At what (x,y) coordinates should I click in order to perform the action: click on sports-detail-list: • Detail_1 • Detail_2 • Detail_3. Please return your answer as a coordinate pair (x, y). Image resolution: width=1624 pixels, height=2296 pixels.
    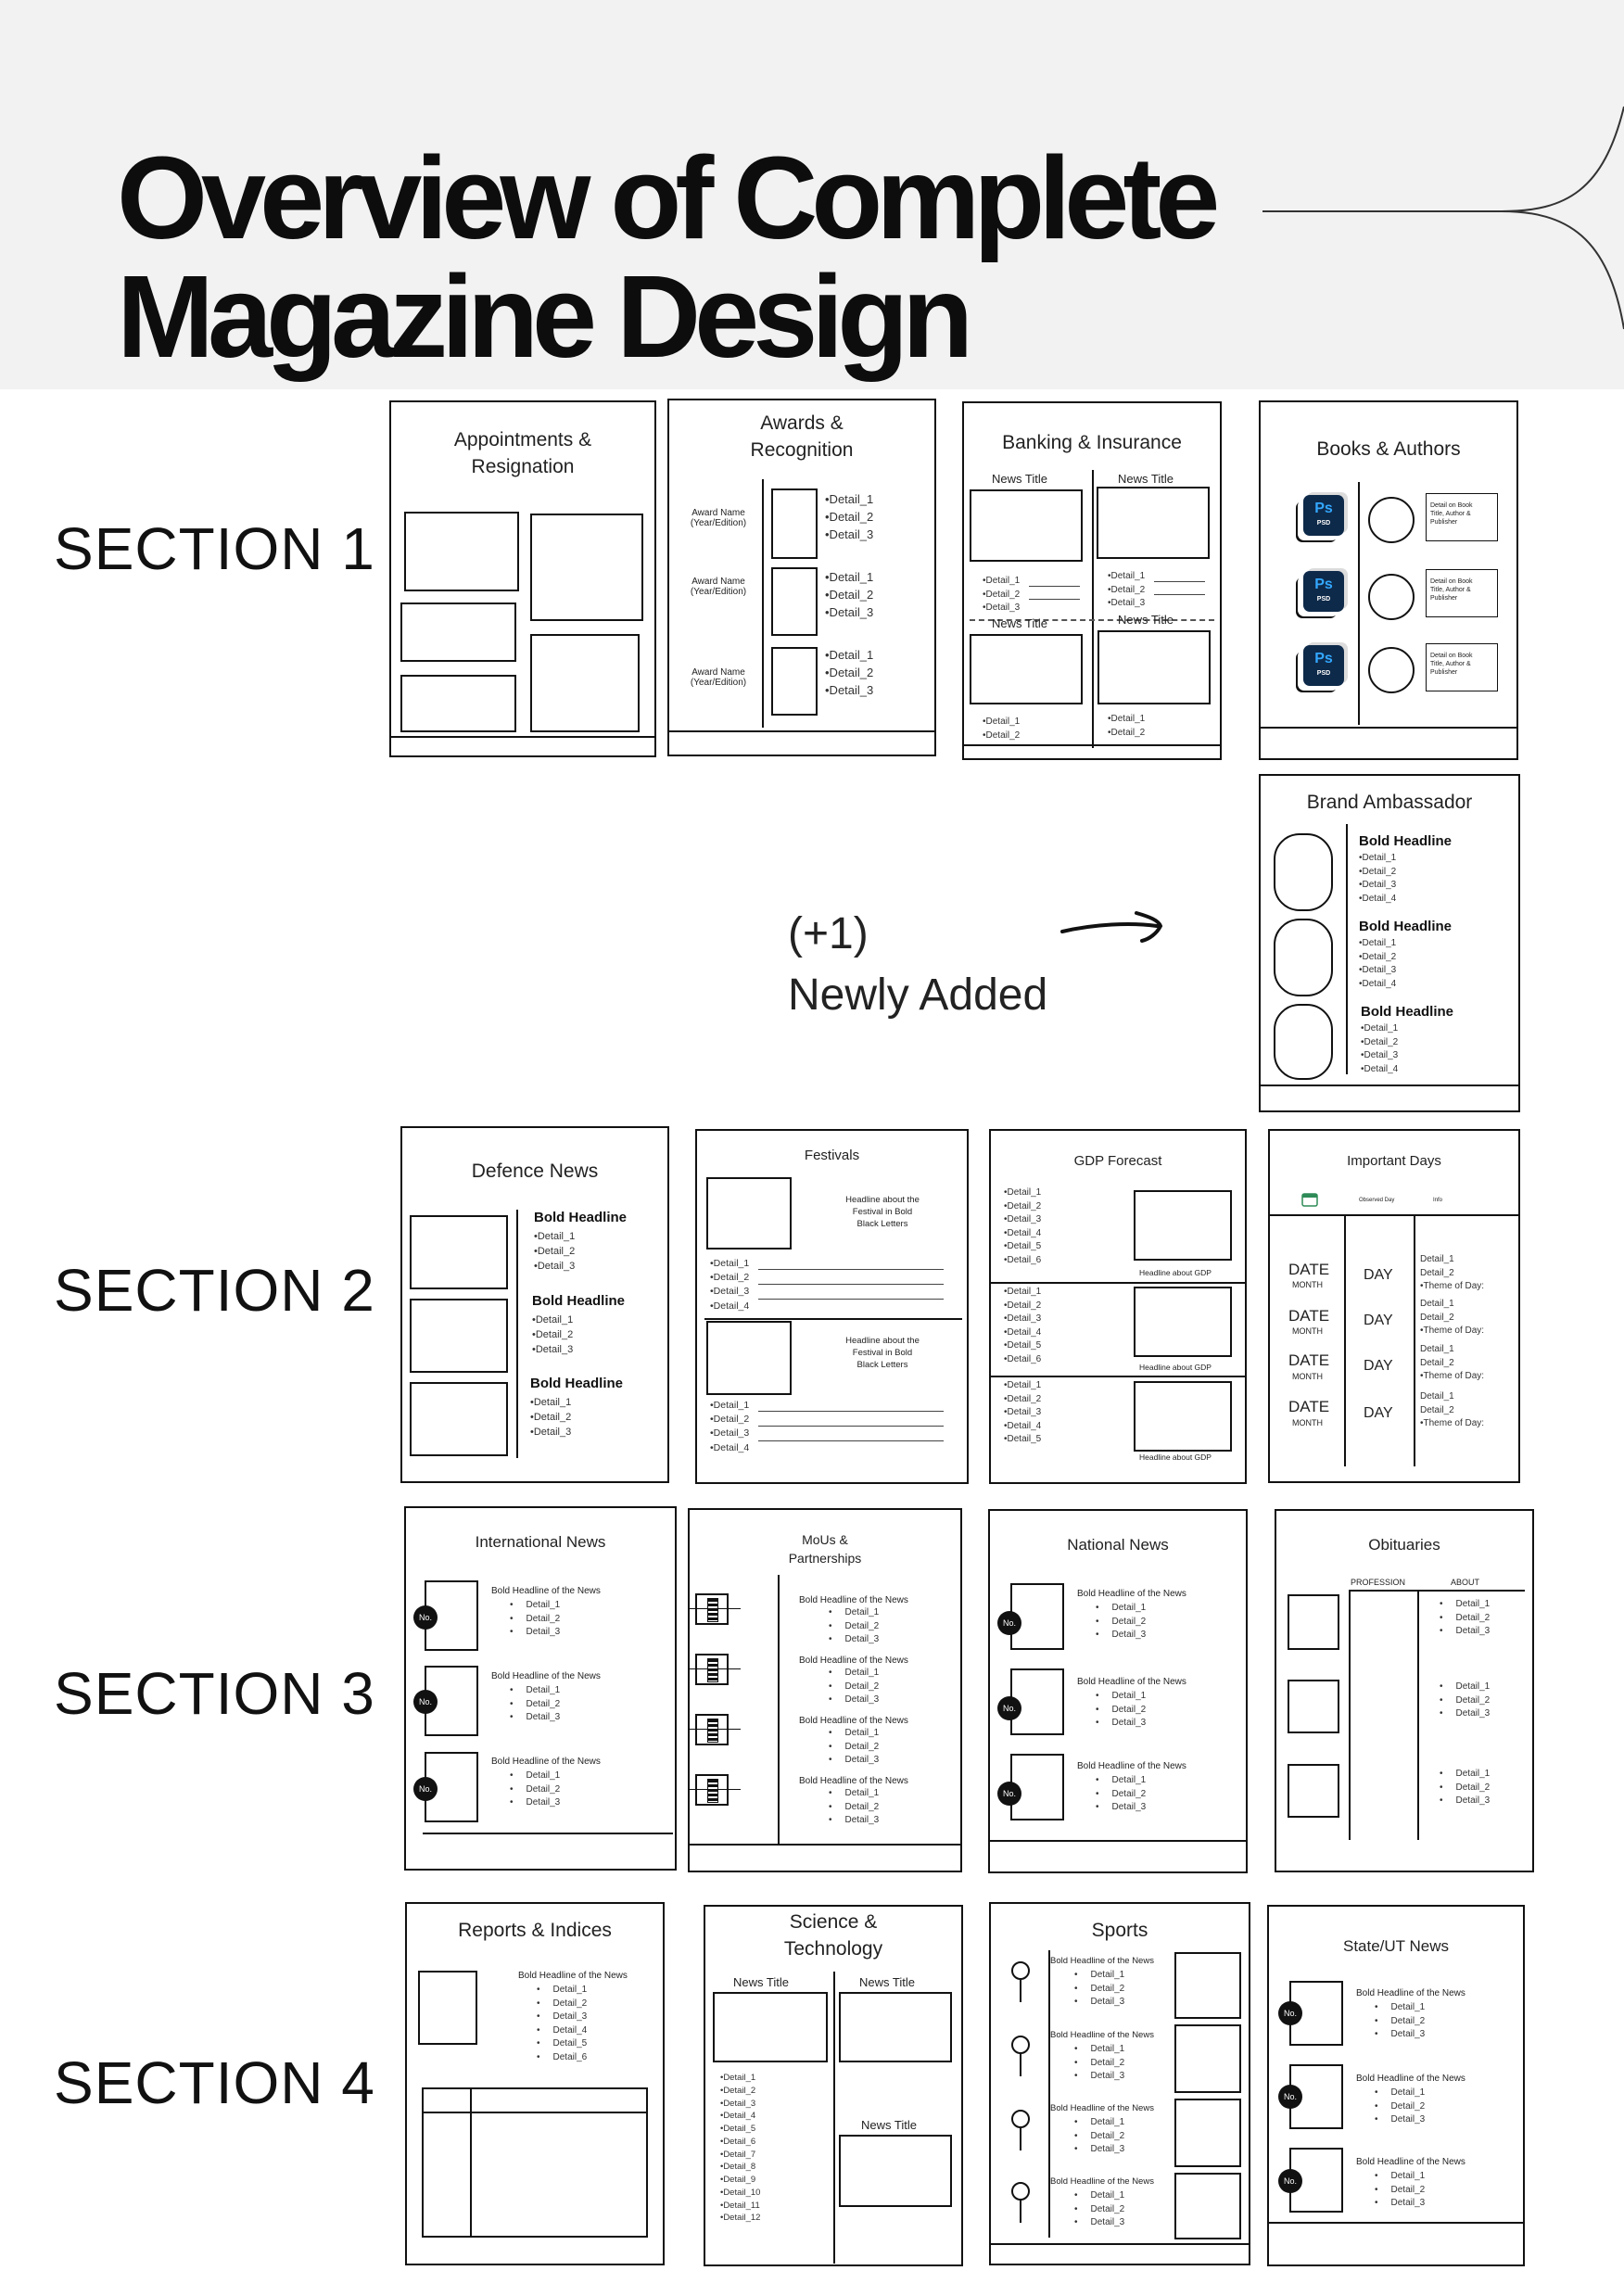
    Looking at the image, I should click on (1099, 1989).